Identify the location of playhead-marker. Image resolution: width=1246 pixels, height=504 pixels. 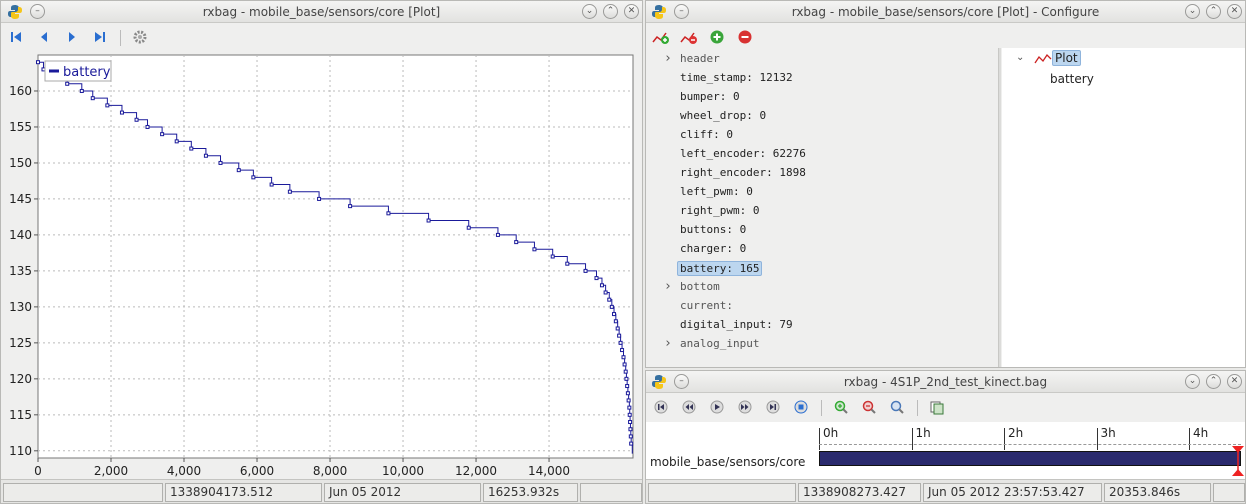
(1238, 461).